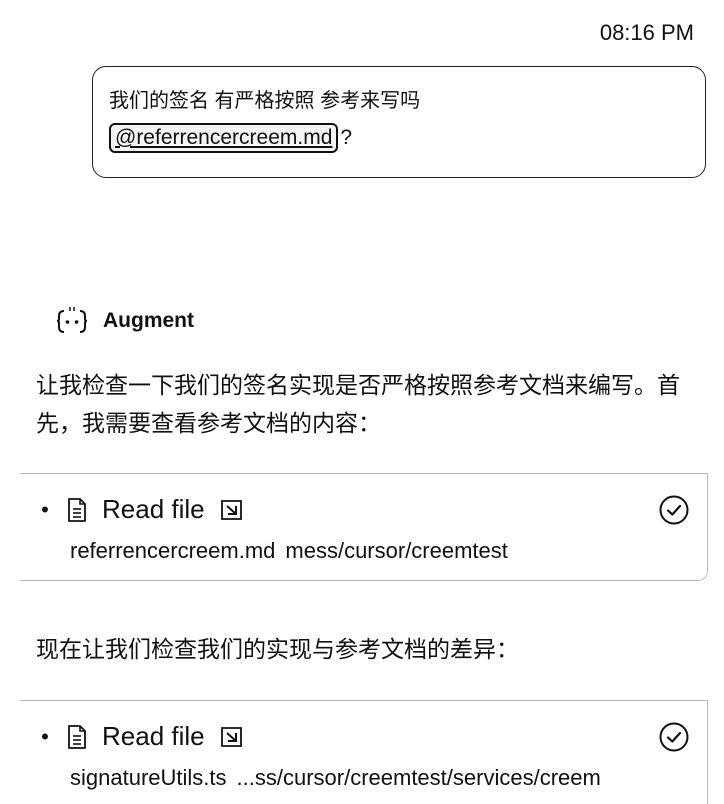 The width and height of the screenshot is (724, 804). What do you see at coordinates (646, 32) in the screenshot?
I see `message-timestamp: 08:16 PM` at bounding box center [646, 32].